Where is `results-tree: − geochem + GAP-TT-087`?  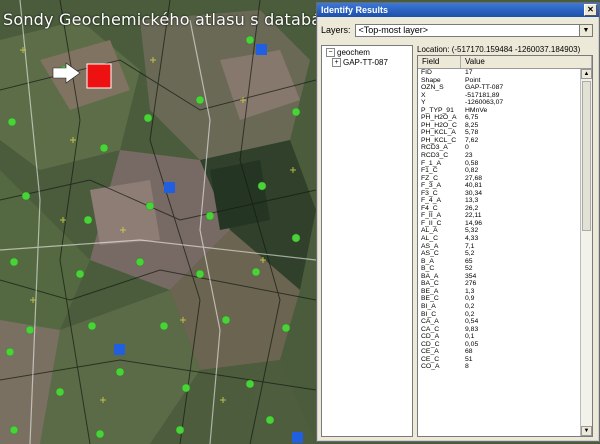 results-tree: − geochem + GAP-TT-087 is located at coordinates (367, 241).